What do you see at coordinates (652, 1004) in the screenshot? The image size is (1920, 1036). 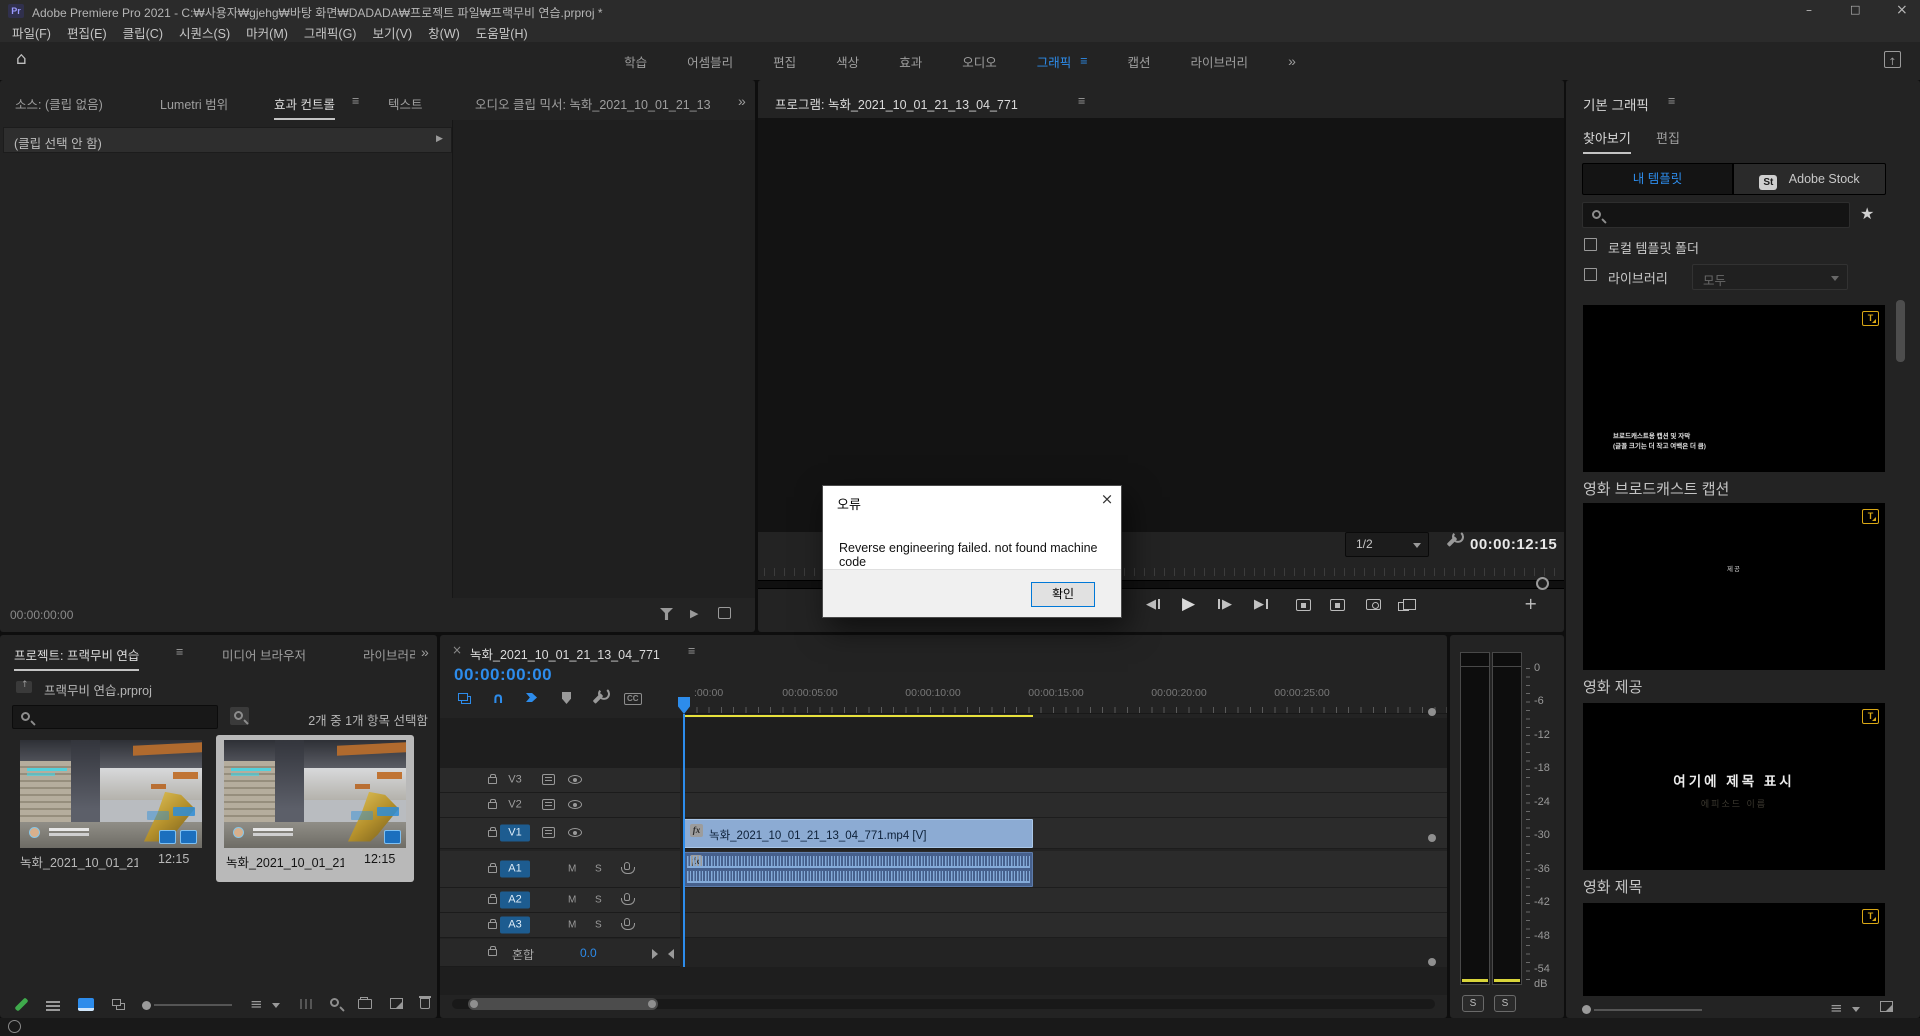 I see `hscroll-right-knob` at bounding box center [652, 1004].